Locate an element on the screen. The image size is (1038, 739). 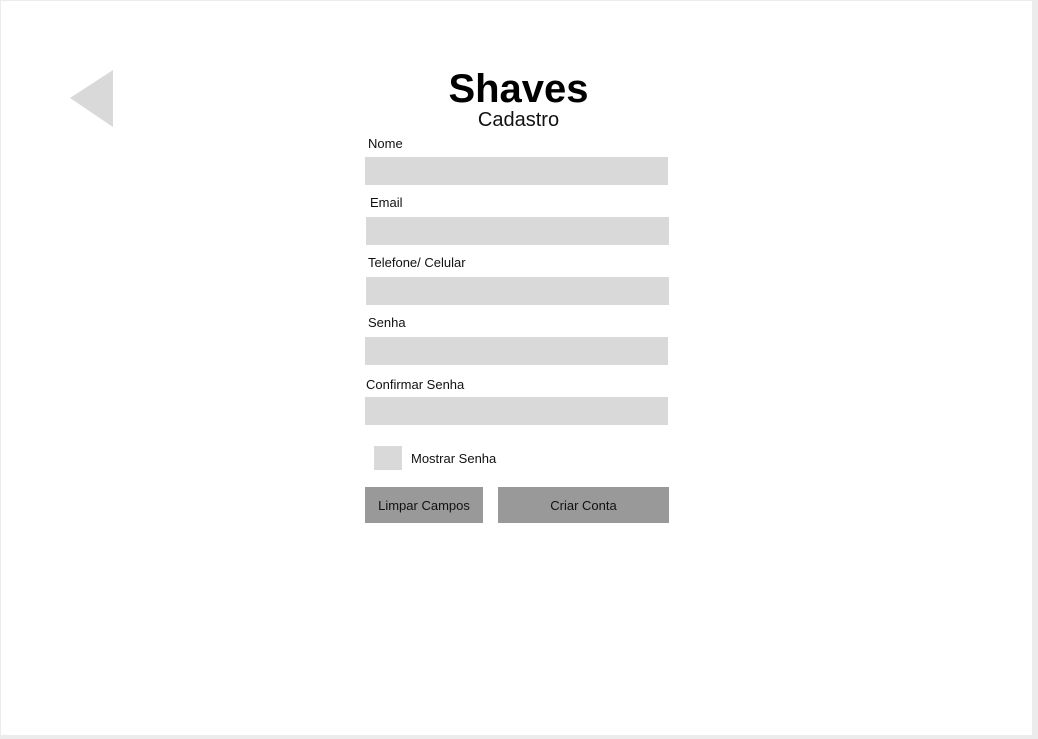
page-subtitle: Cadastro is located at coordinates (518, 120).